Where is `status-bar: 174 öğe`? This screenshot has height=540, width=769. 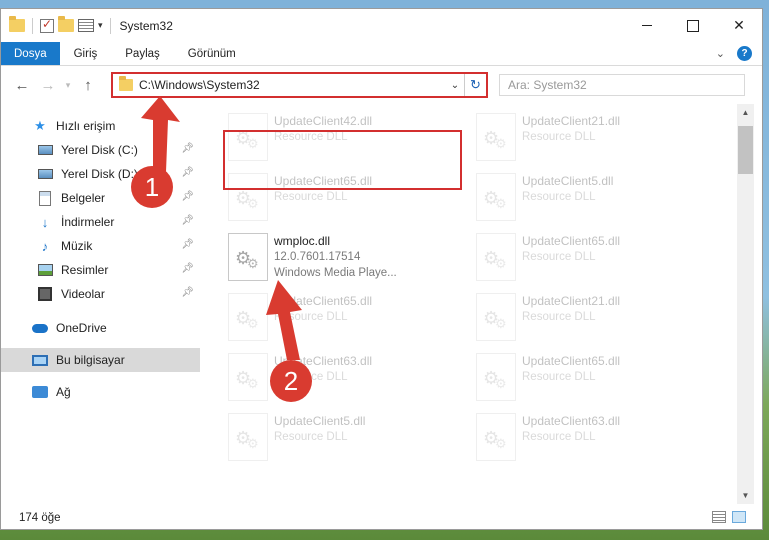
status-bar: 174 öğe is located at coordinates (381, 517).